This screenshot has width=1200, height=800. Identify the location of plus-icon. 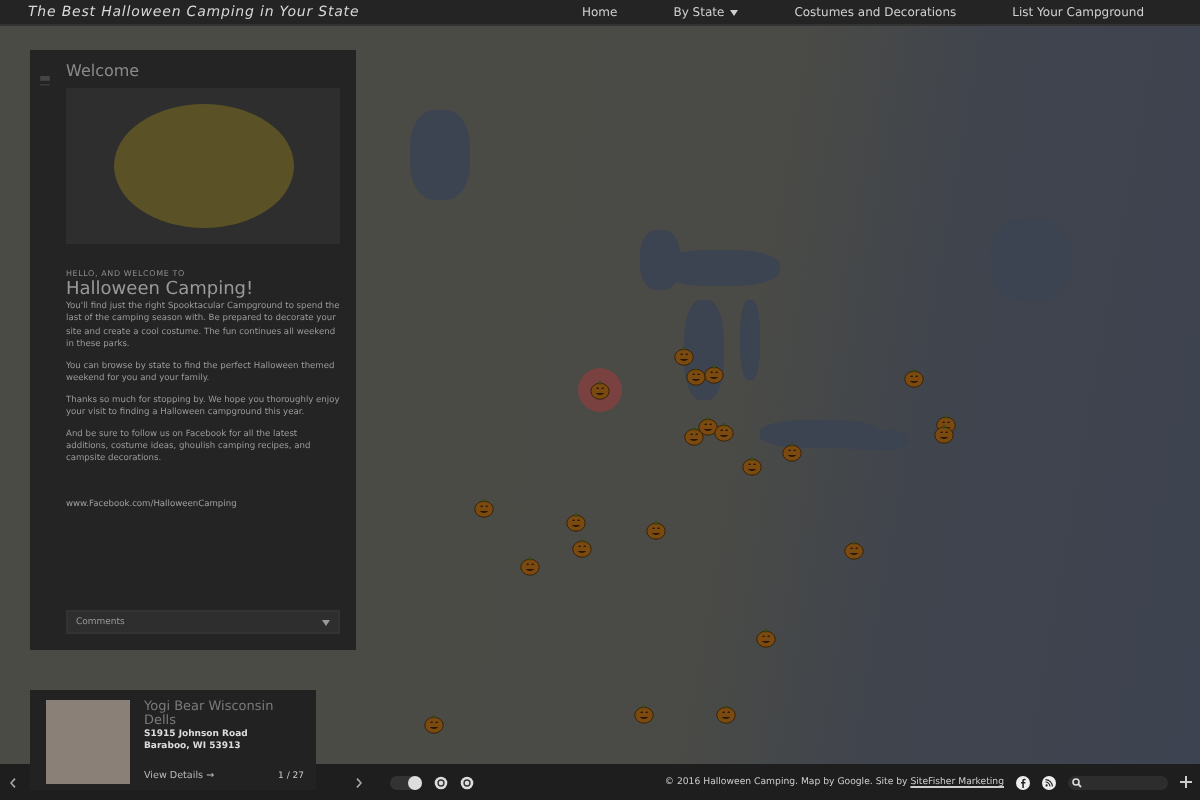
(1186, 782).